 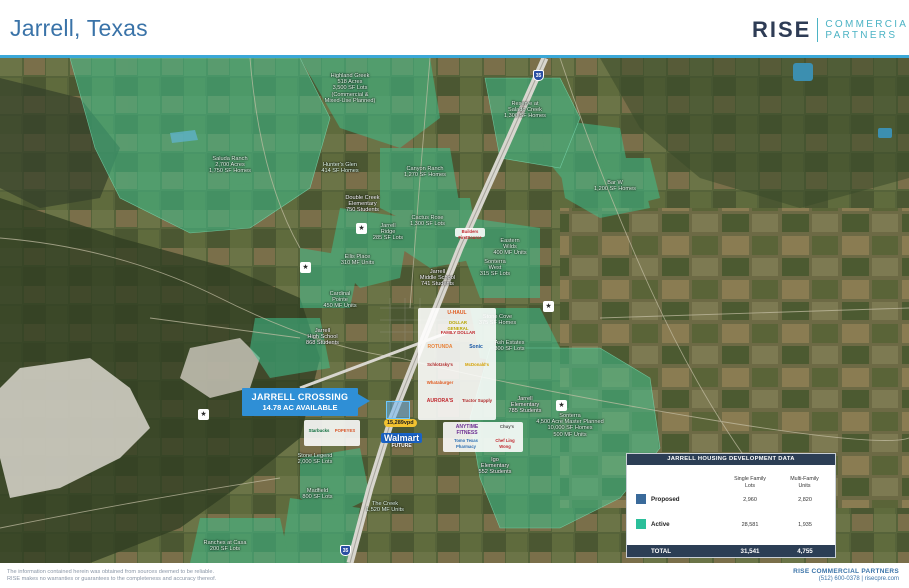 What do you see at coordinates (332, 433) in the screenshot?
I see `tenant-cluster-c: Starbucks POPEYES` at bounding box center [332, 433].